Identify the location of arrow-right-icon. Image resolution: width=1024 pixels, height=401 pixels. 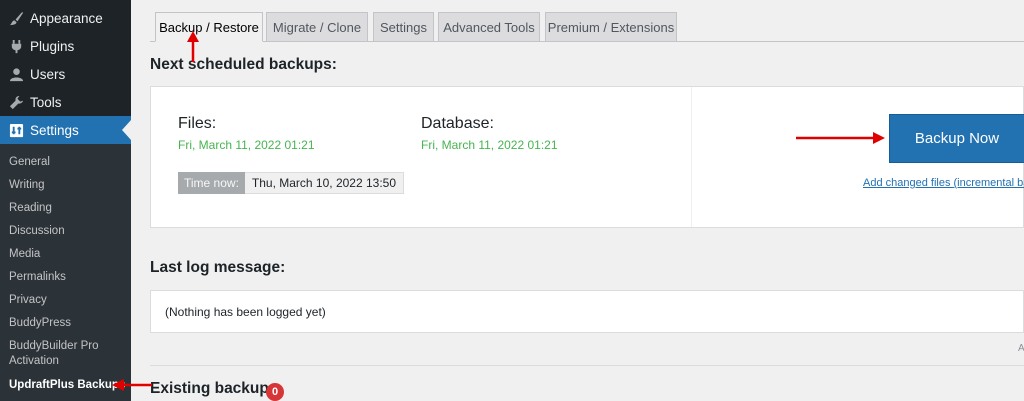
(840, 138).